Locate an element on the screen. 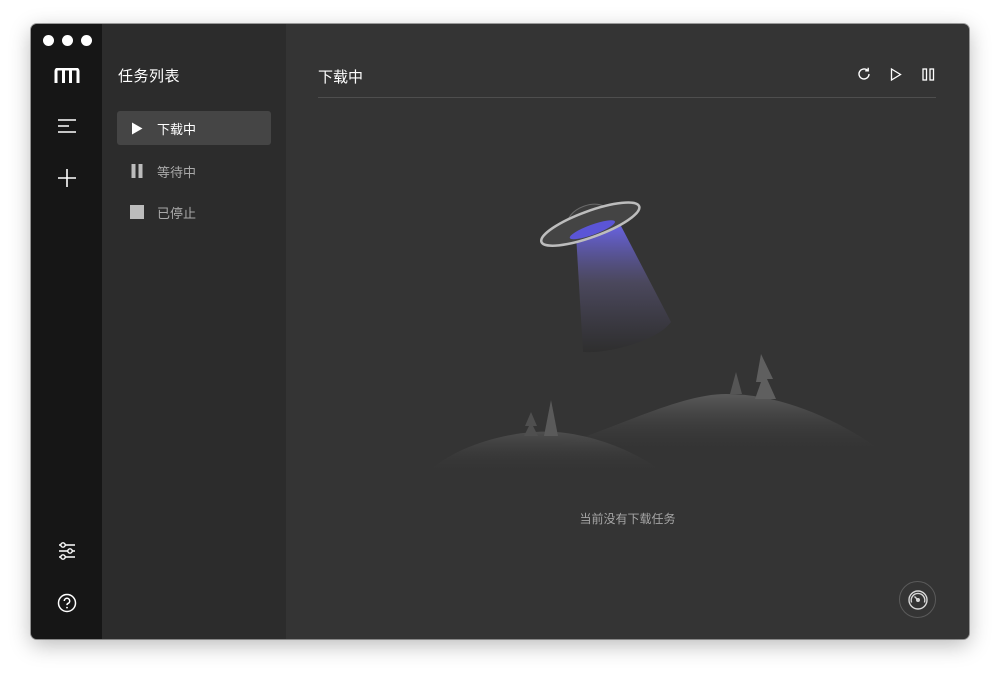 The width and height of the screenshot is (1000, 678). task-toolbar is located at coordinates (896, 74).